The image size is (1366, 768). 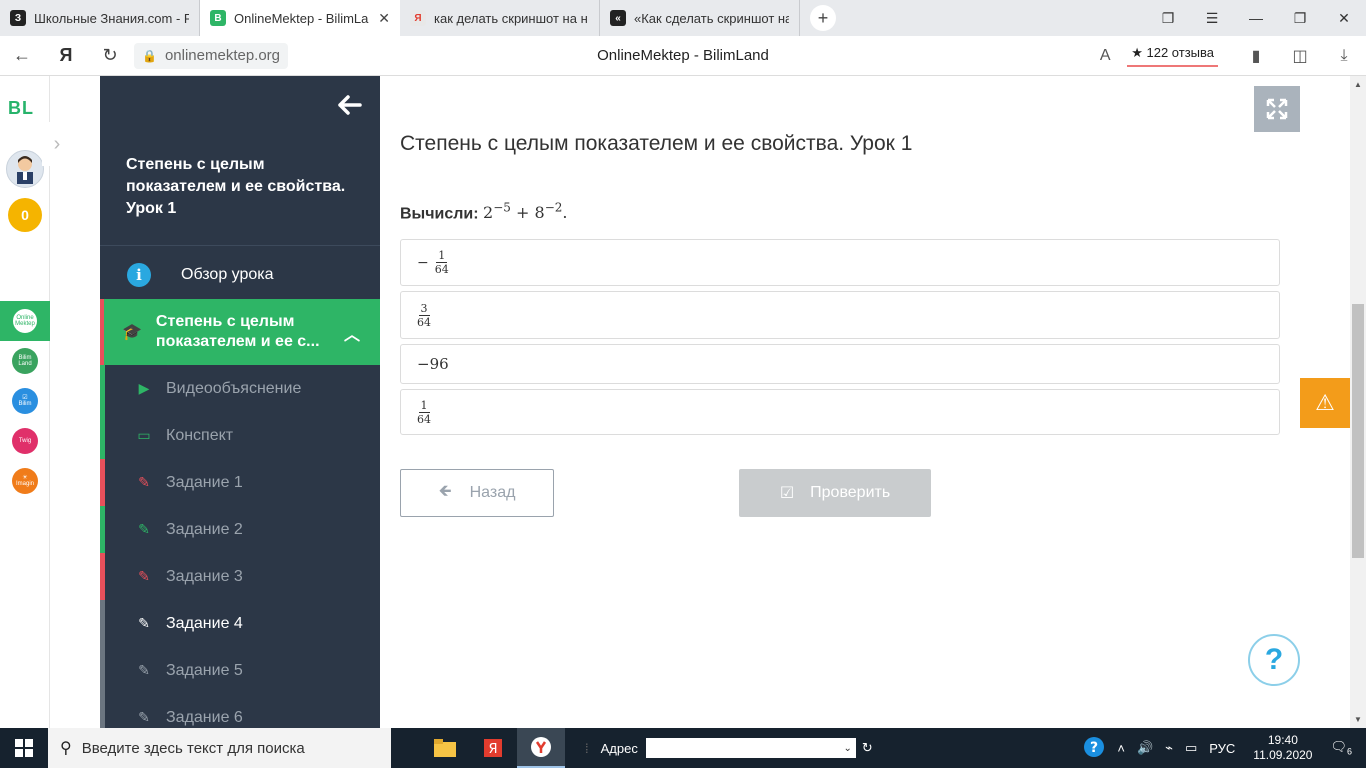 I want to click on rail-app-0: Online Mektep, so click(x=25, y=321).